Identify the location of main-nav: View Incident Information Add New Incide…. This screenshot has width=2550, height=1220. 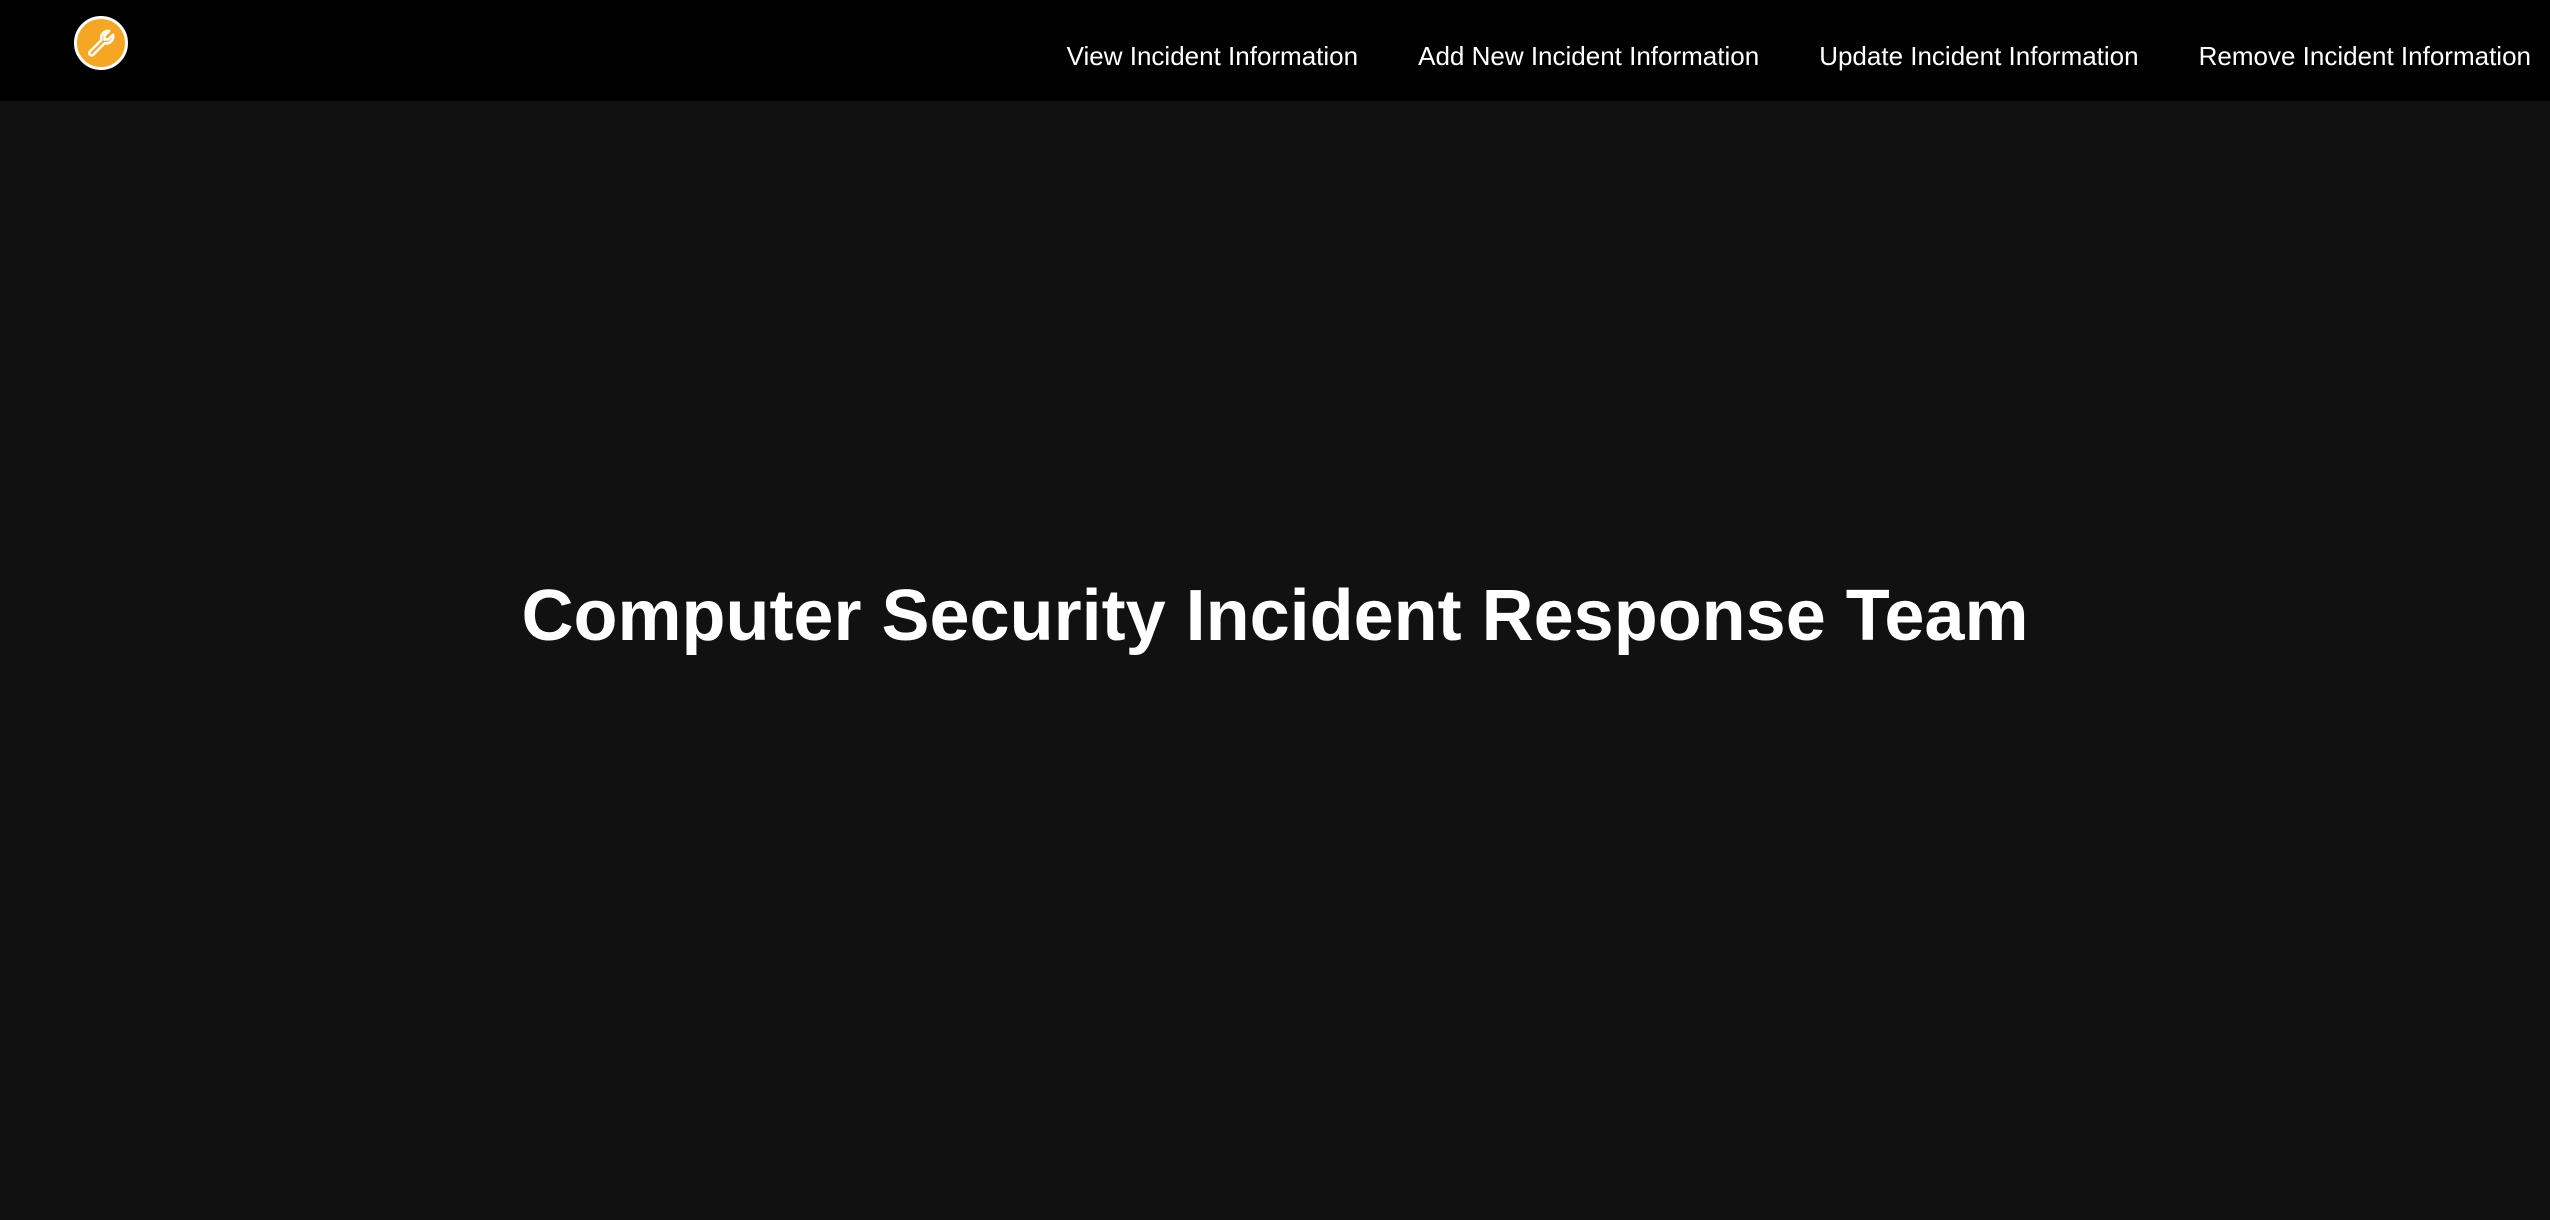
(1799, 50).